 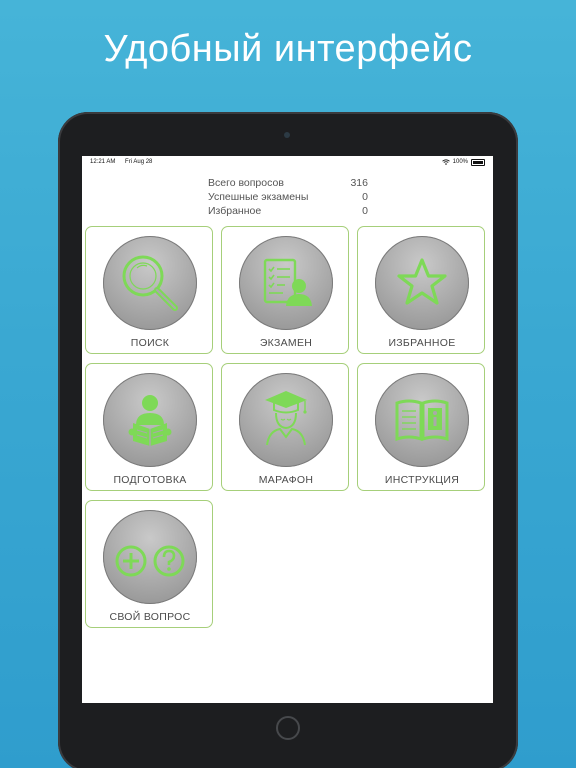 What do you see at coordinates (150, 617) in the screenshot?
I see `tile-label: СВОЙ ВОПРОС` at bounding box center [150, 617].